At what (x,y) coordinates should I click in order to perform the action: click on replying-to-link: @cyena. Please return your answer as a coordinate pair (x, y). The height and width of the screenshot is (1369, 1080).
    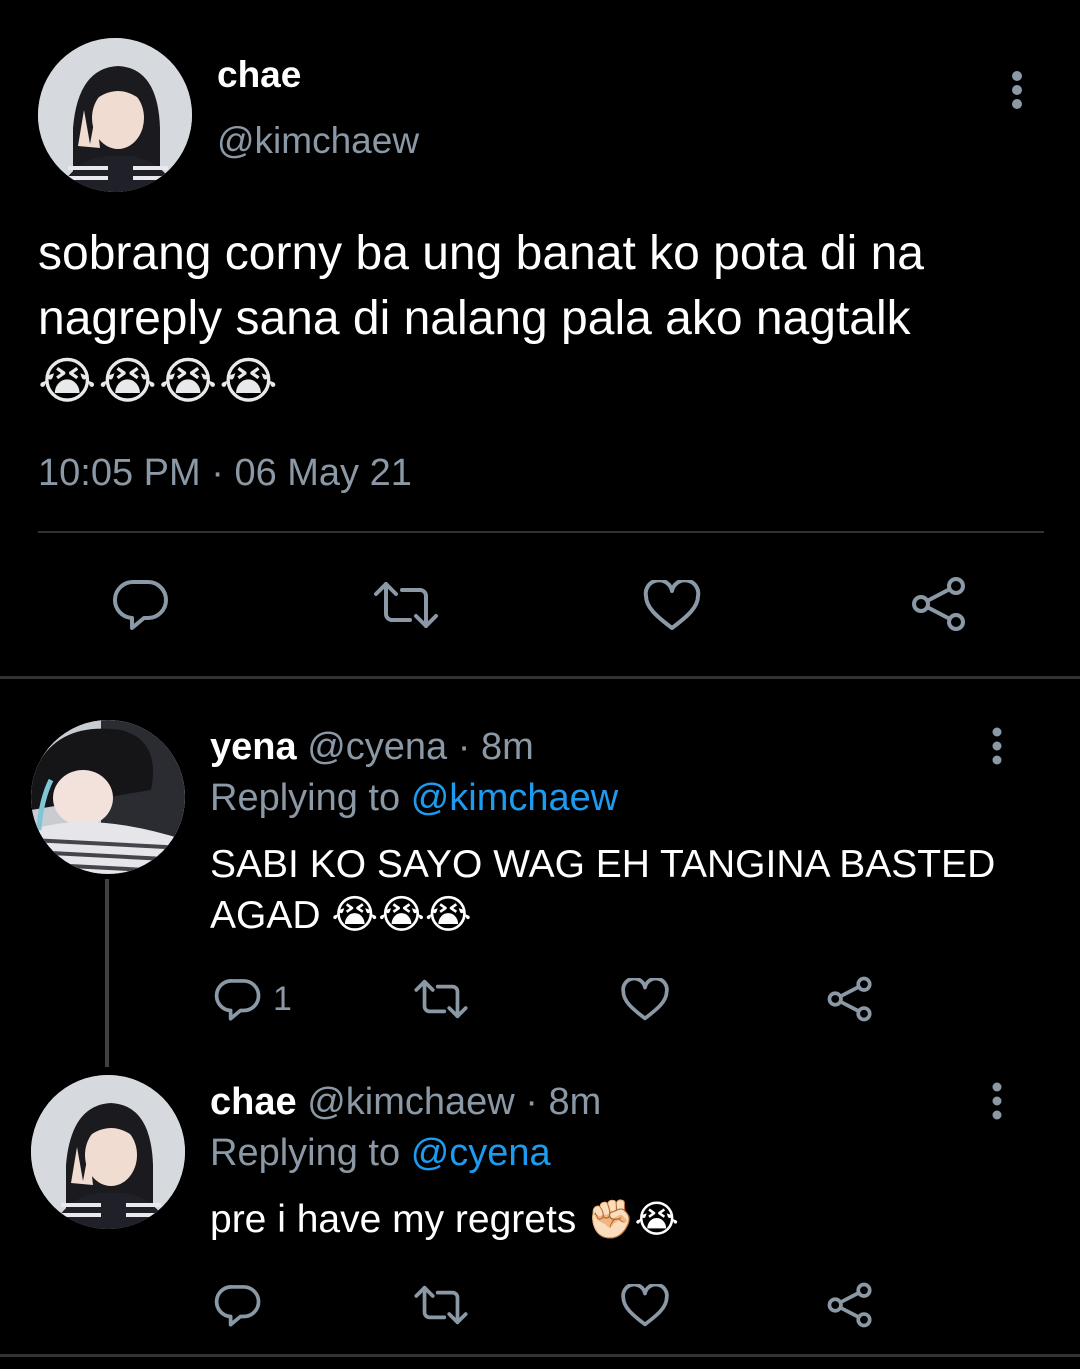
    Looking at the image, I should click on (481, 1153).